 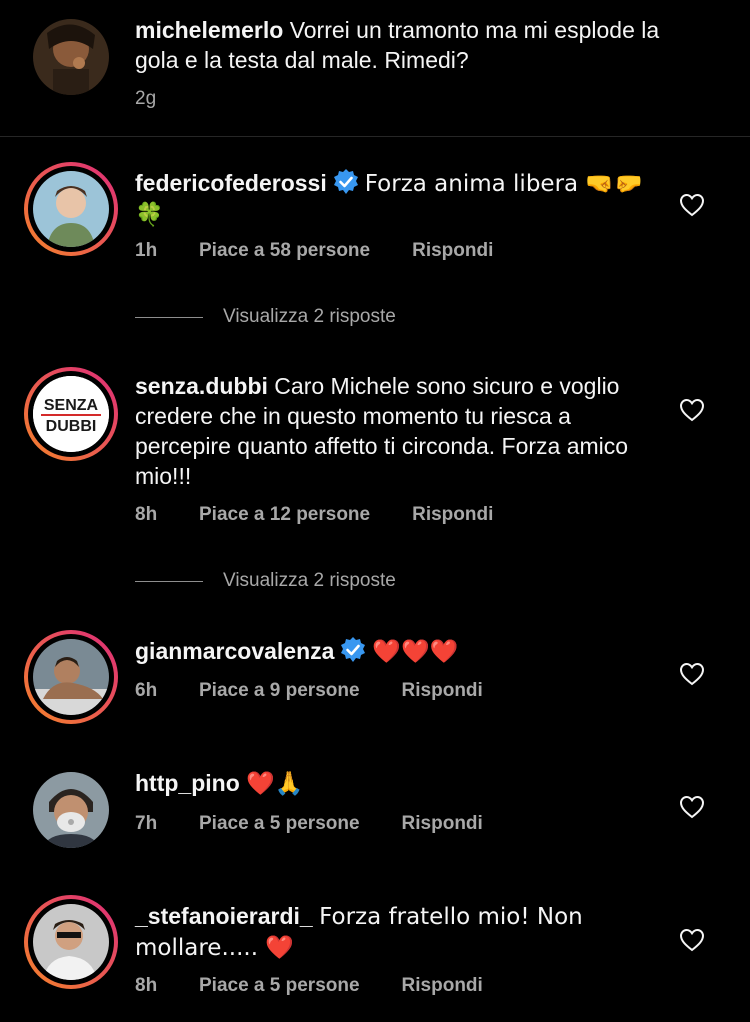 What do you see at coordinates (415, 652) in the screenshot?
I see `comment-text: ❤️❤️❤️` at bounding box center [415, 652].